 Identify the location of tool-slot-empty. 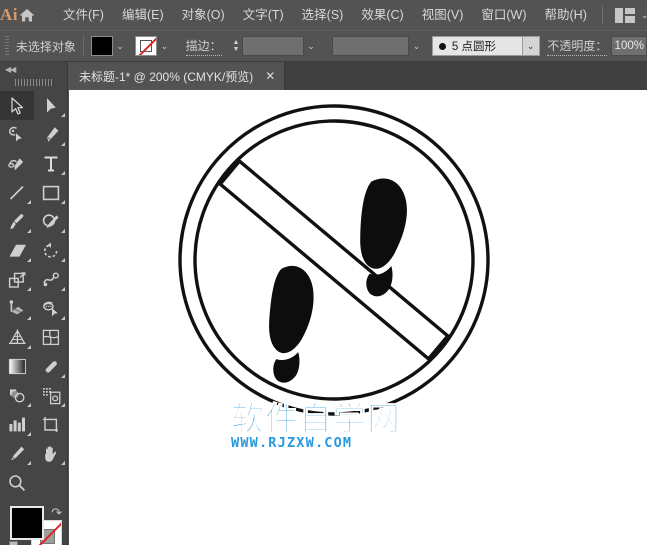
(51, 482).